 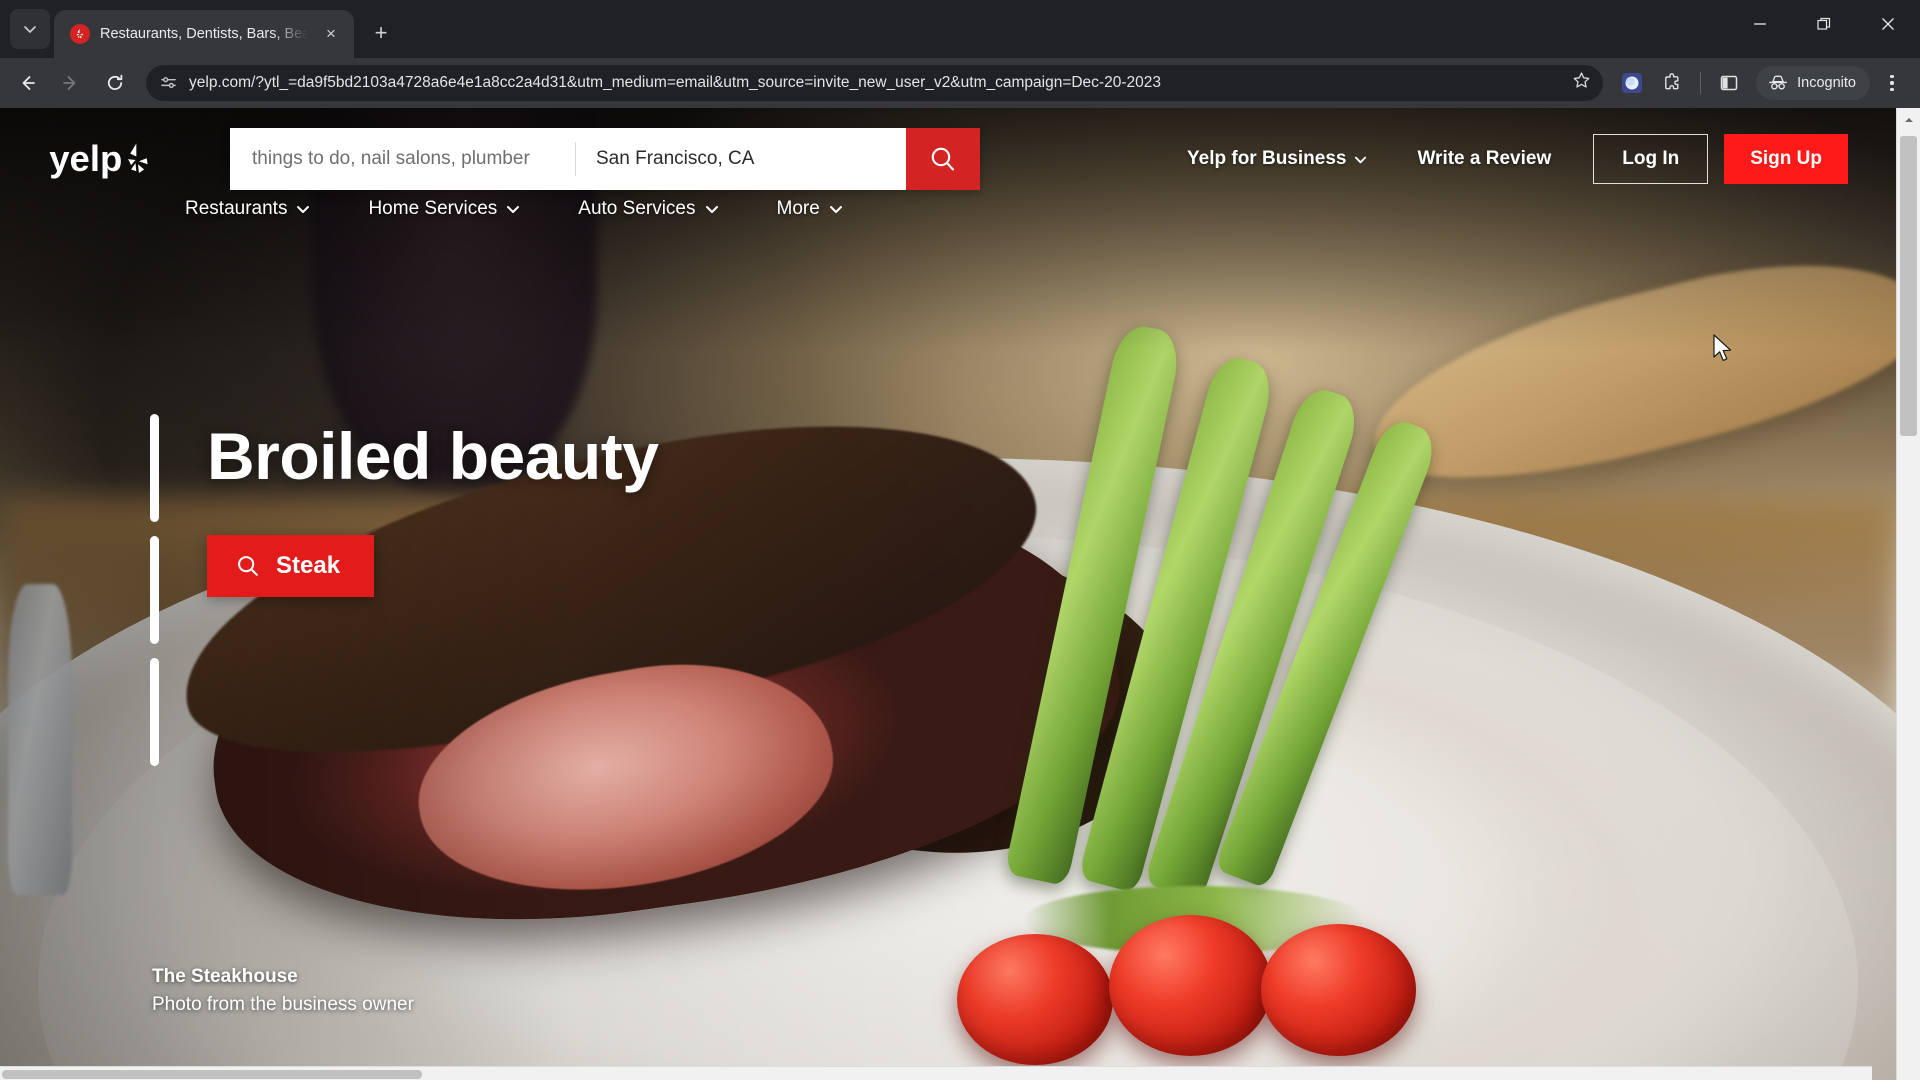 I want to click on horizontal-scrollbar-thumb, so click(x=212, y=1074).